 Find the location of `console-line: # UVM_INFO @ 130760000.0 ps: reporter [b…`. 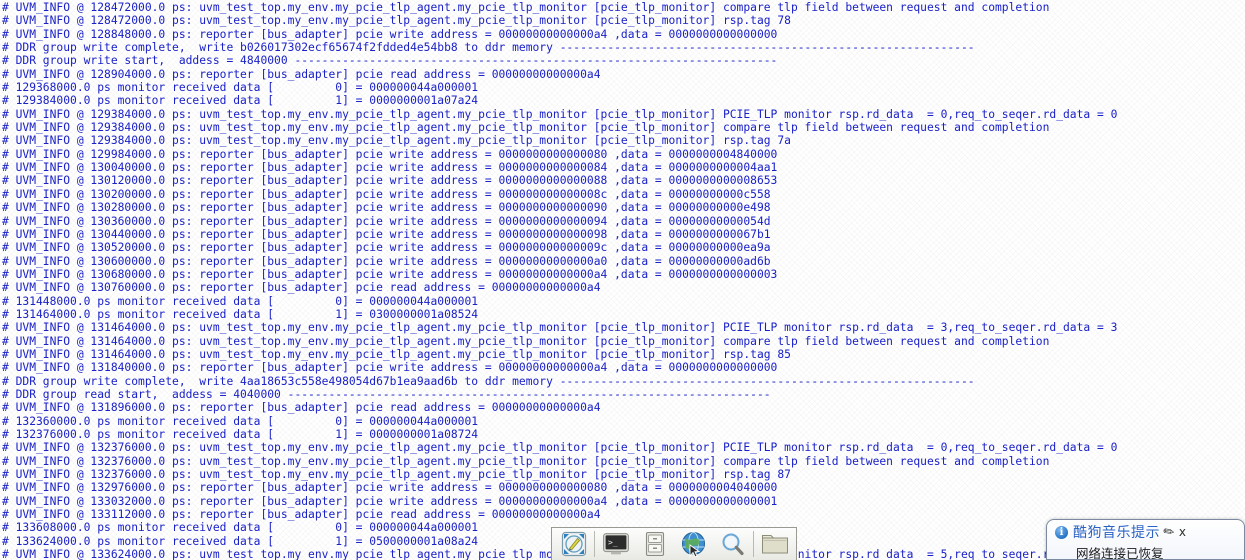

console-line: # UVM_INFO @ 130760000.0 ps: reporter [b… is located at coordinates (301, 288).